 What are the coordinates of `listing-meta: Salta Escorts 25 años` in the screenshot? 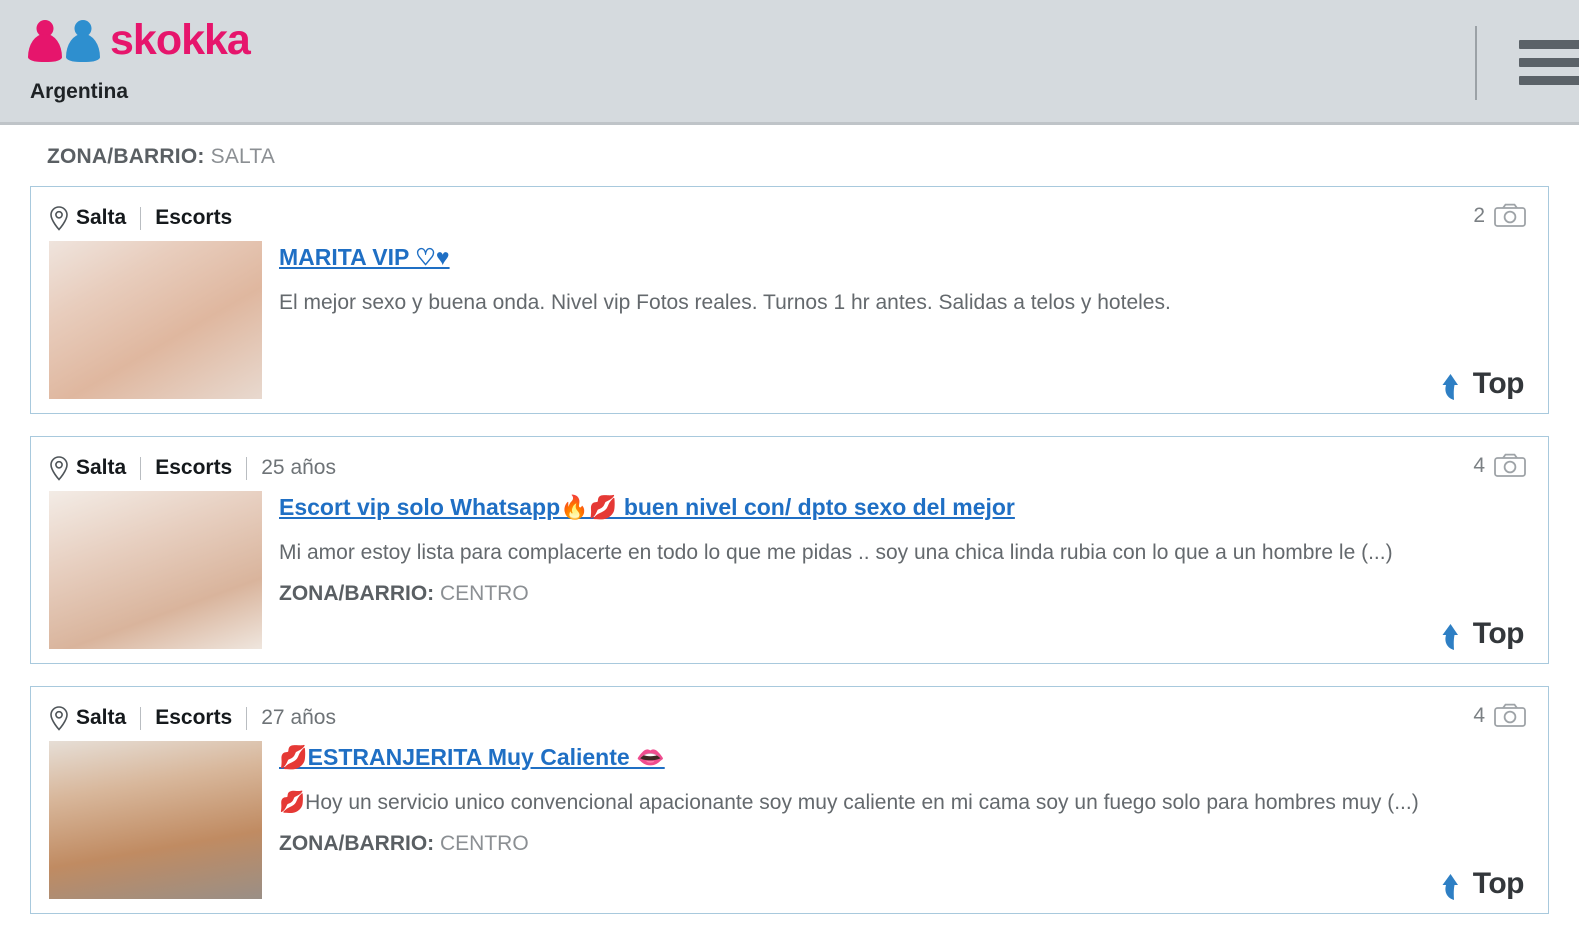 It's located at (788, 468).